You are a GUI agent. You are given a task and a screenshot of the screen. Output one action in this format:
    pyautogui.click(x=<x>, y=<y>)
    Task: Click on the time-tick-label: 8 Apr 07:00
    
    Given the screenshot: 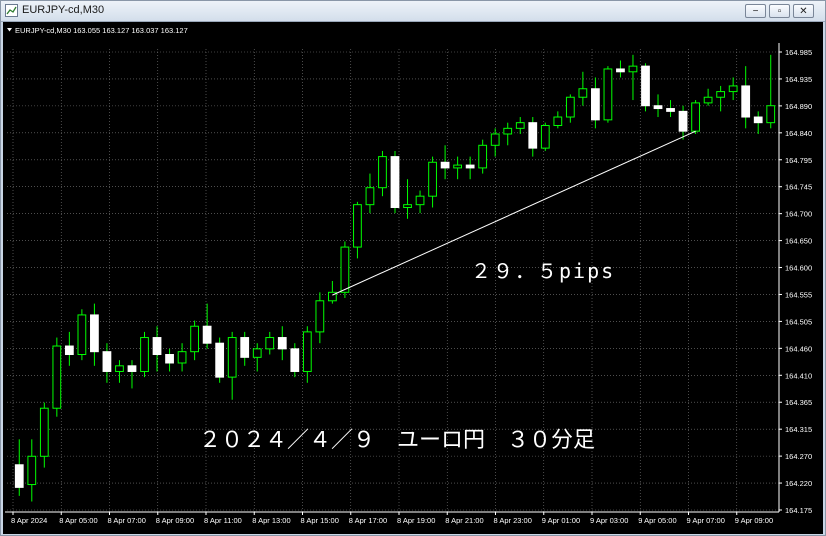 What is the action you would take?
    pyautogui.click(x=127, y=520)
    